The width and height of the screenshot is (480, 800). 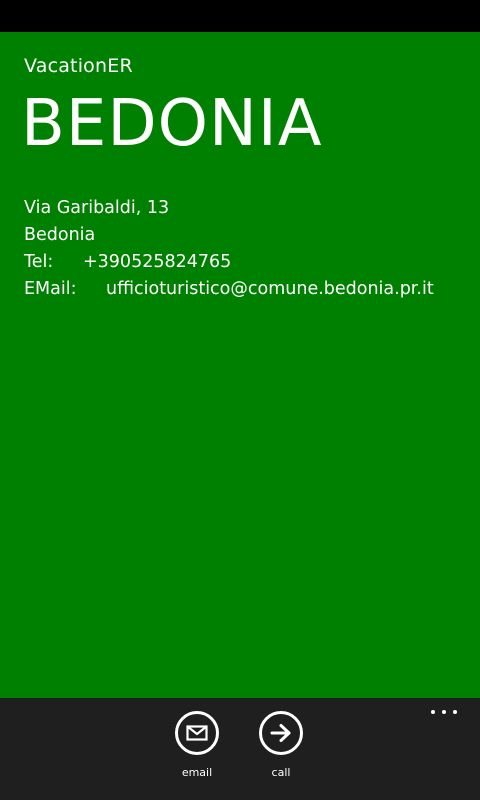 I want to click on address-line: Via Garibaldi, 13, so click(x=97, y=208).